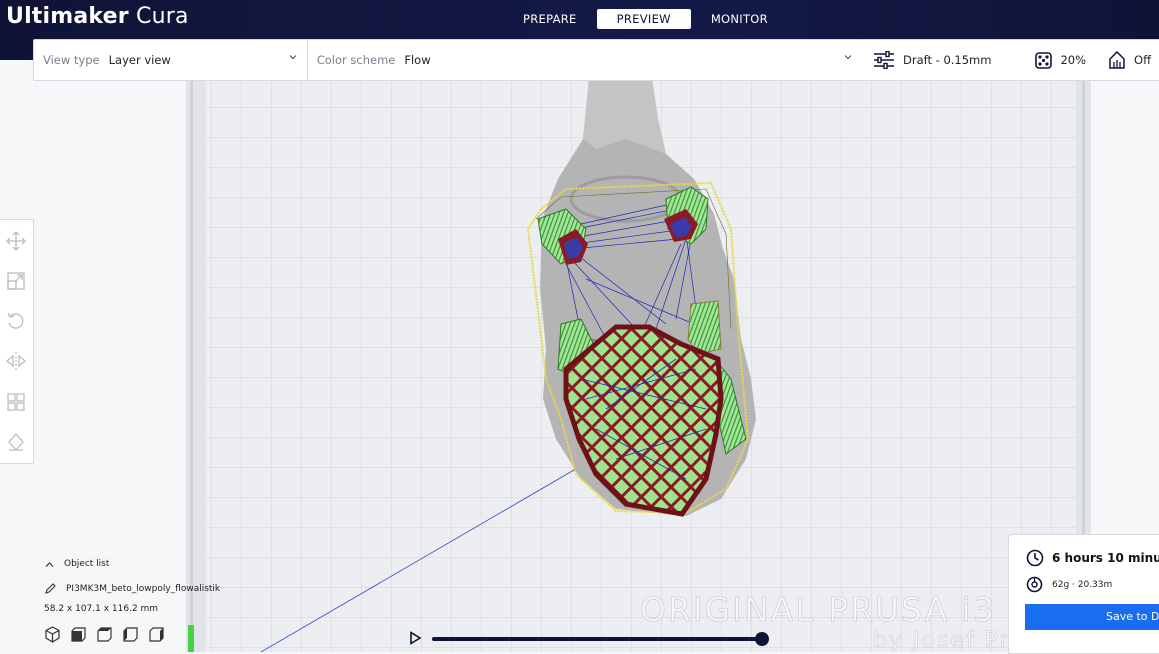 Image resolution: width=1159 pixels, height=654 pixels. I want to click on color-scheme-value: Flow, so click(417, 60).